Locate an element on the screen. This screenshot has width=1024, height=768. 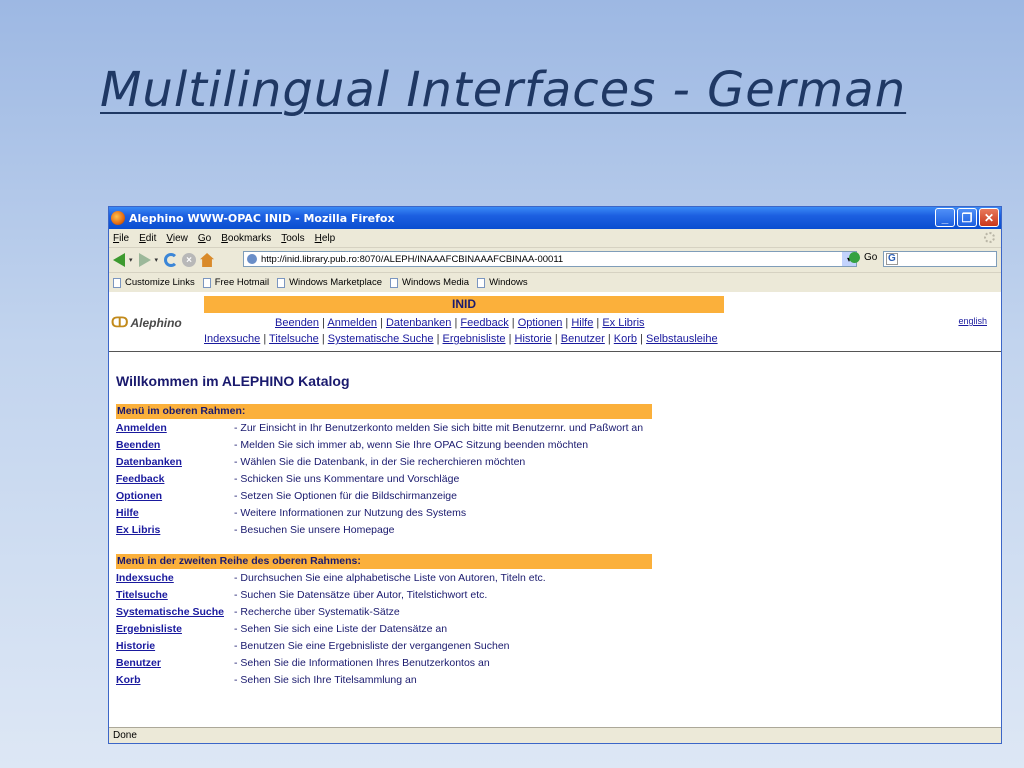
bookmark-windows-media: Windows Media is located at coordinates (429, 282).